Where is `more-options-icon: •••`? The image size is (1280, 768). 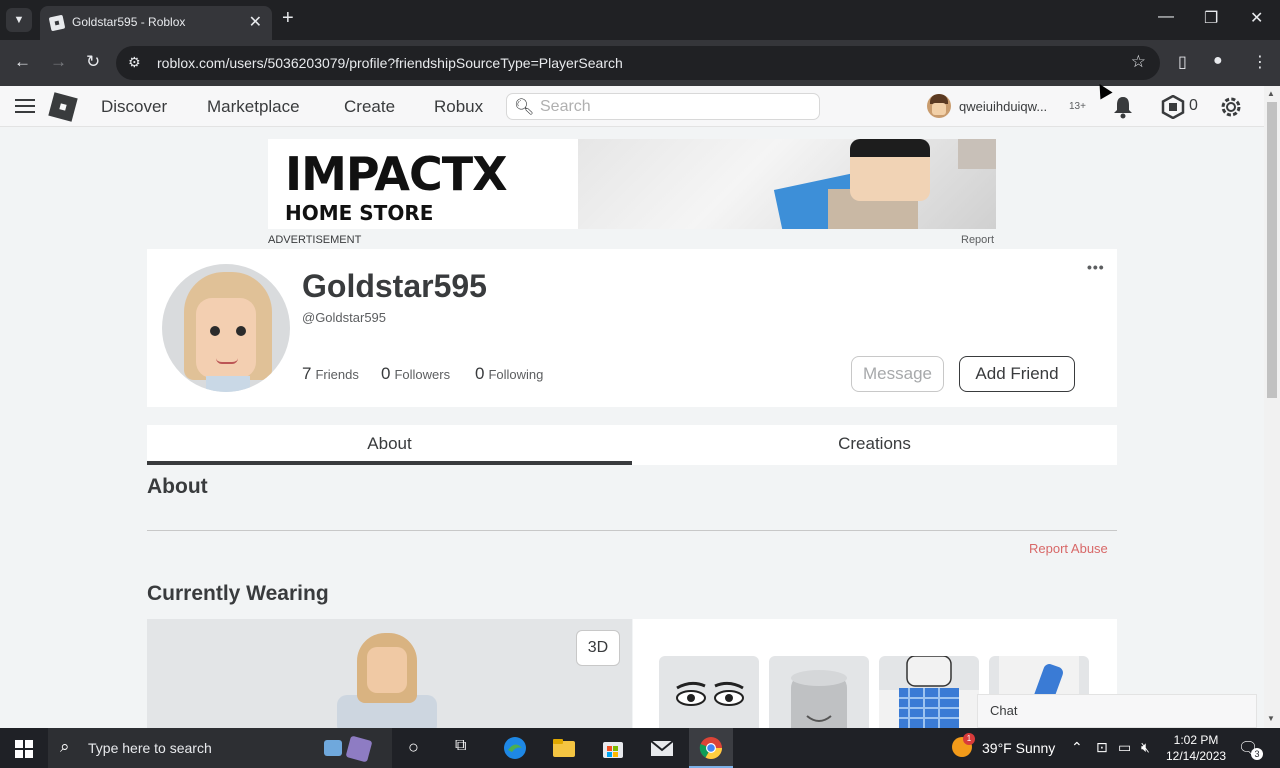 more-options-icon: ••• is located at coordinates (1096, 267).